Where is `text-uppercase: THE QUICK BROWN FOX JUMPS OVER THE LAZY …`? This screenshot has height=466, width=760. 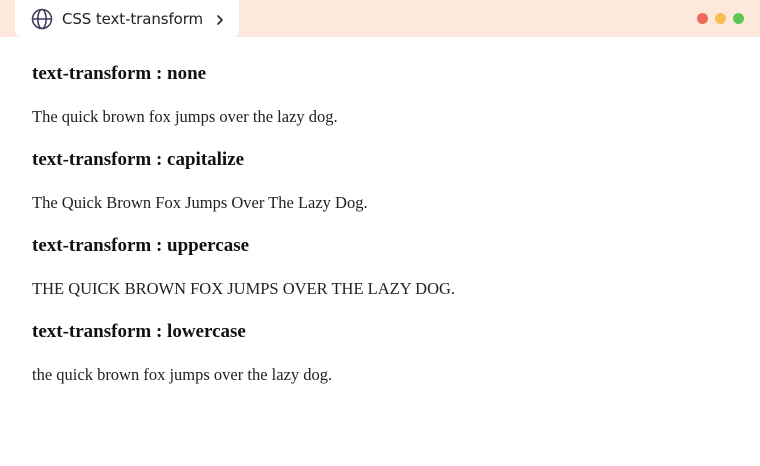
text-uppercase: THE QUICK BROWN FOX JUMPS OVER THE LAZY … is located at coordinates (244, 288).